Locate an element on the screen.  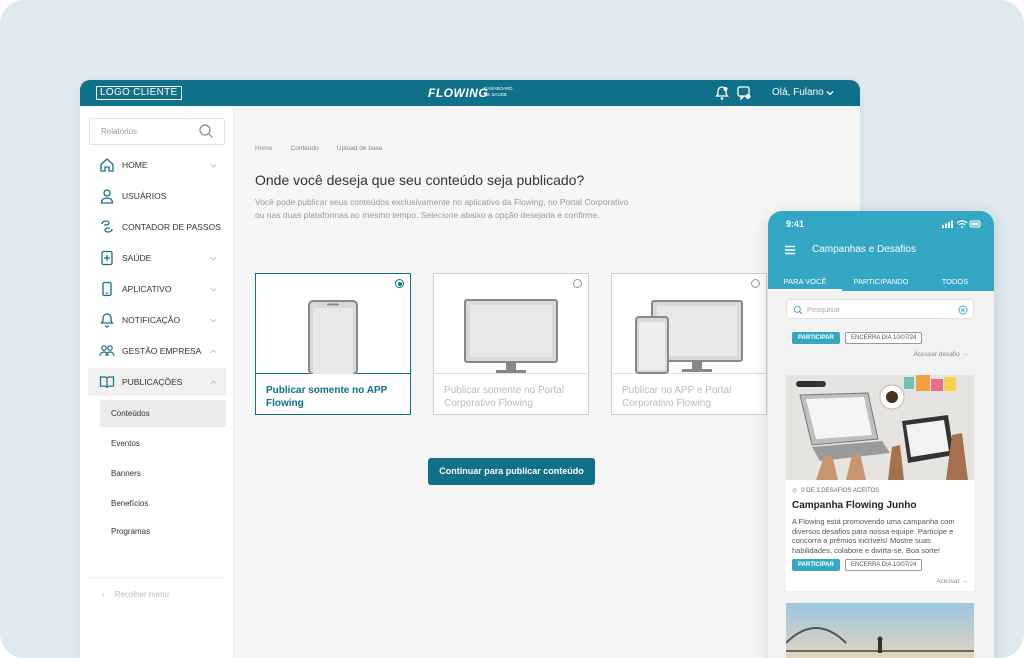
sidebar-subitem-programs: Programas is located at coordinates (163, 531).